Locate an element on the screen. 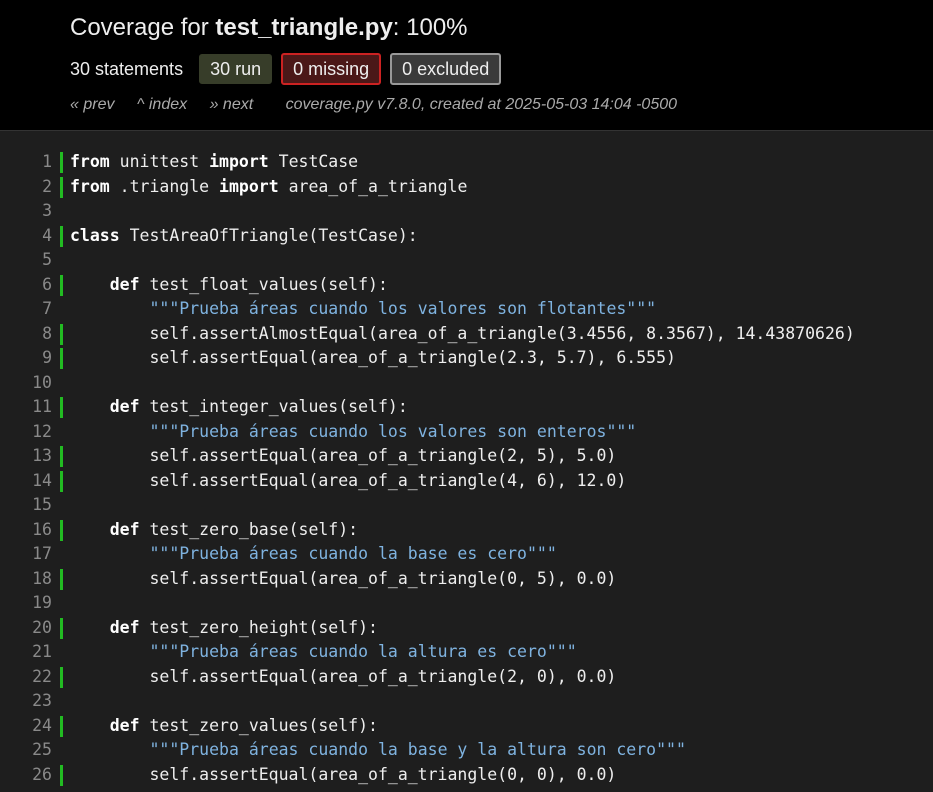 This screenshot has width=933, height=792. code-token: area_of_a_triangle is located at coordinates (373, 186).